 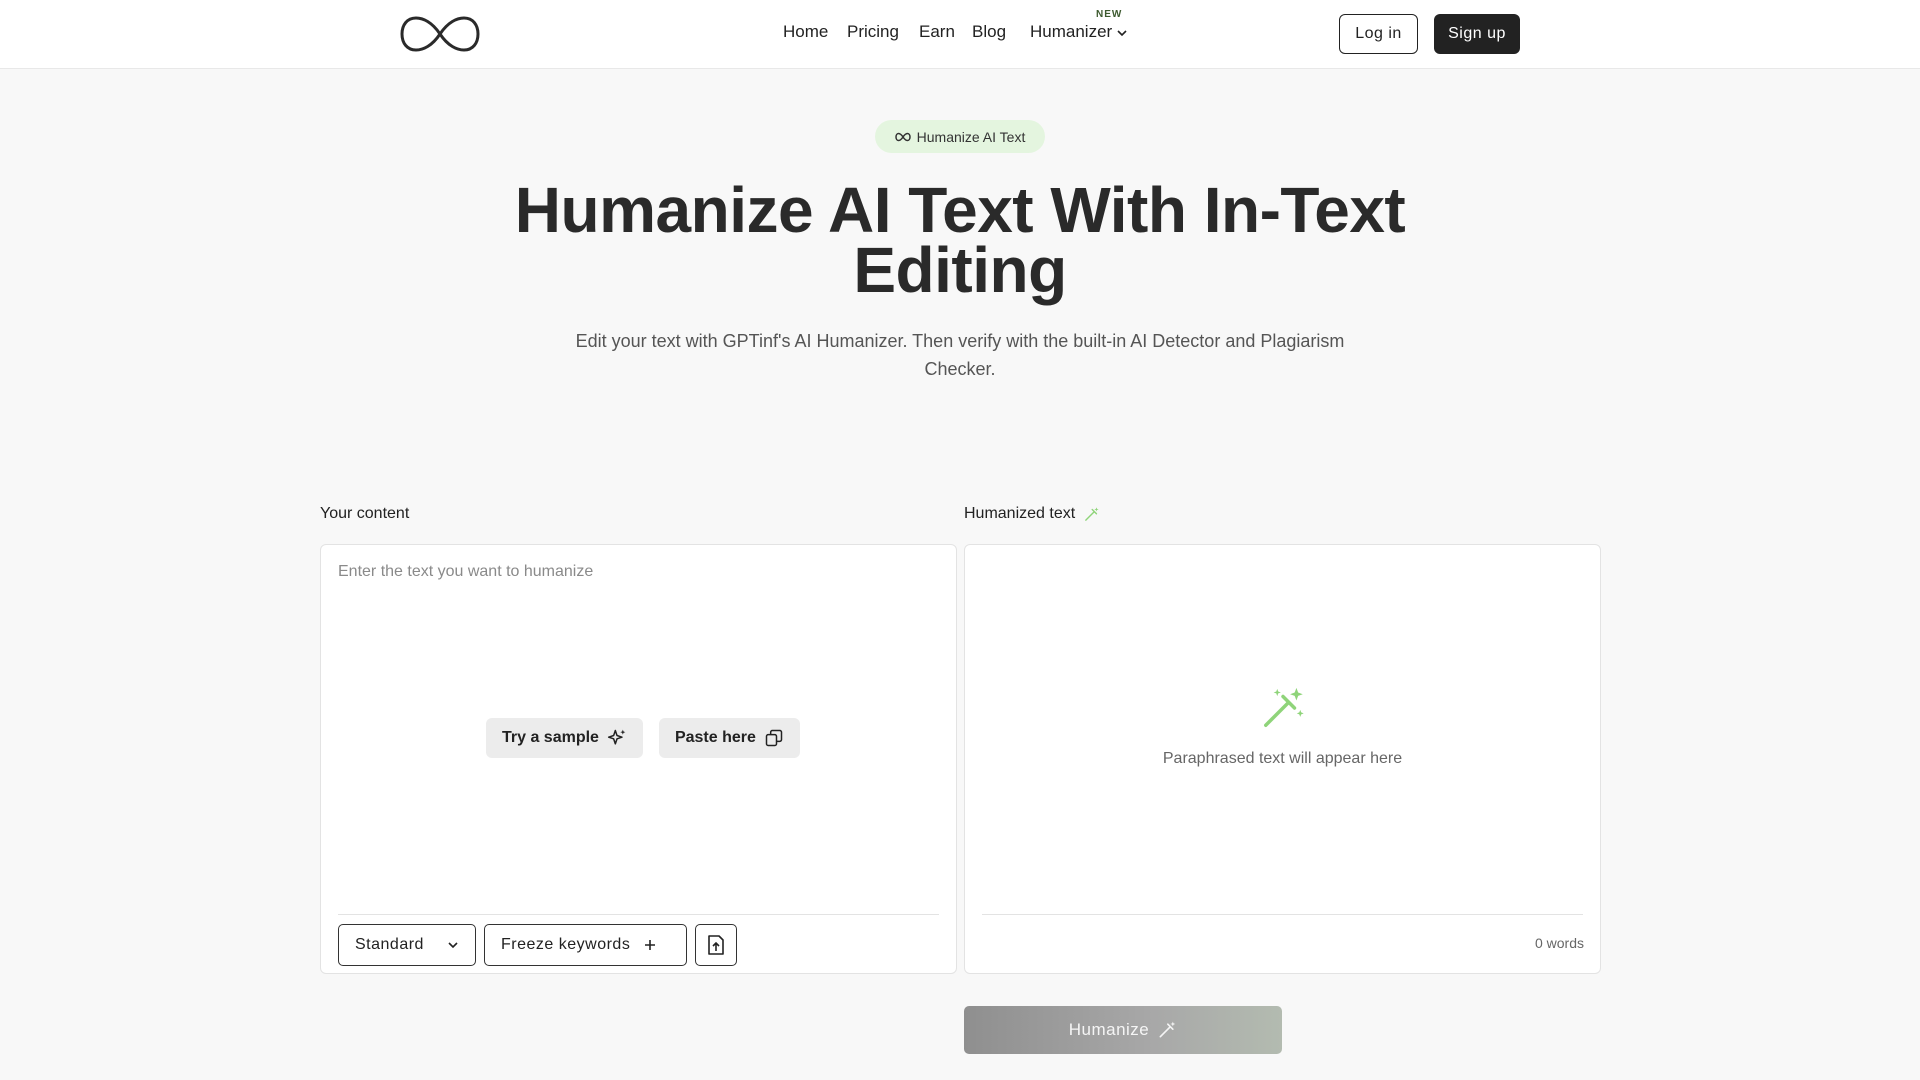 I want to click on input-label-text: Your content, so click(x=365, y=513).